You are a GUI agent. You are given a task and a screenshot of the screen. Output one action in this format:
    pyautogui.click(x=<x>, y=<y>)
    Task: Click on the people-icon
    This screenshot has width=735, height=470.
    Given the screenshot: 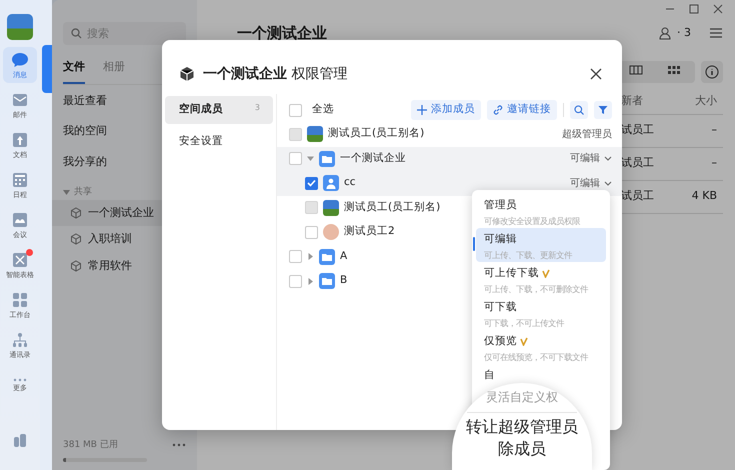 What is the action you would take?
    pyautogui.click(x=666, y=33)
    